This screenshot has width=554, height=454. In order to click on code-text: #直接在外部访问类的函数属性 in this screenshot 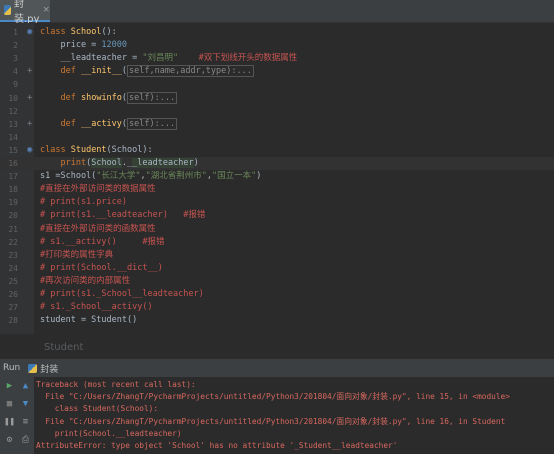, I will do `click(98, 229)`.